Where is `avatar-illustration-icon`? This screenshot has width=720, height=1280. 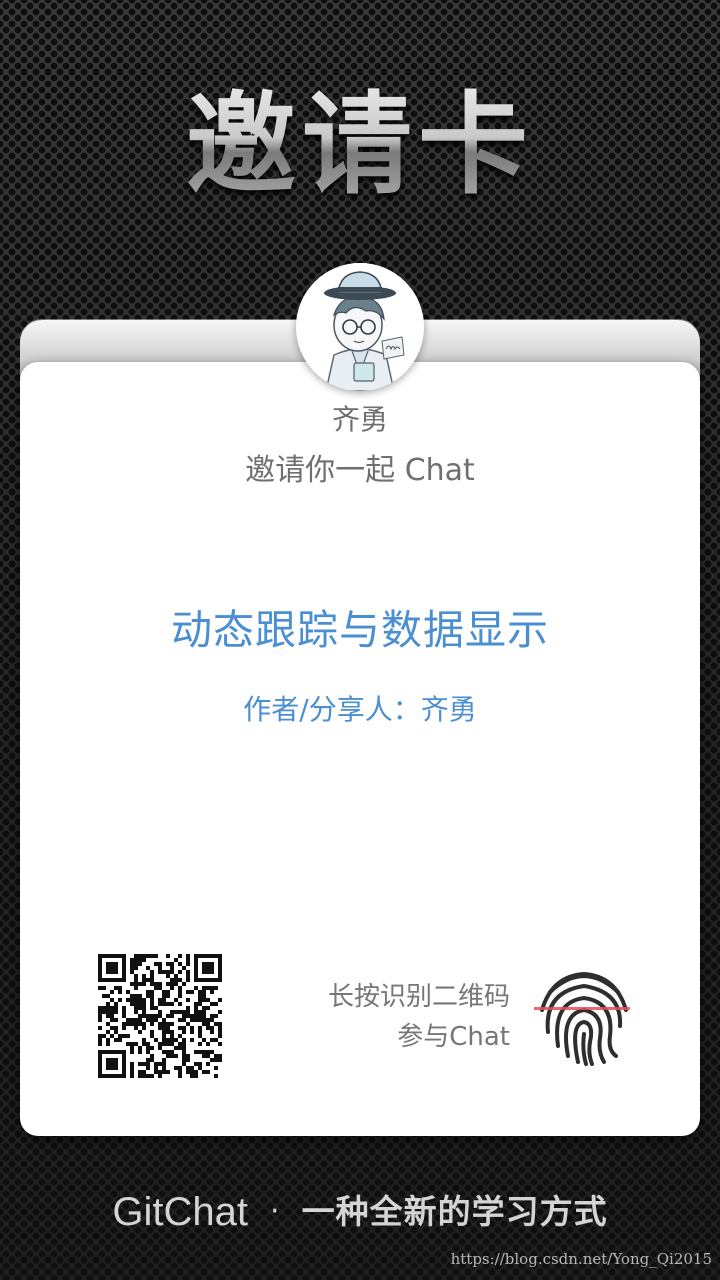 avatar-illustration-icon is located at coordinates (360, 327).